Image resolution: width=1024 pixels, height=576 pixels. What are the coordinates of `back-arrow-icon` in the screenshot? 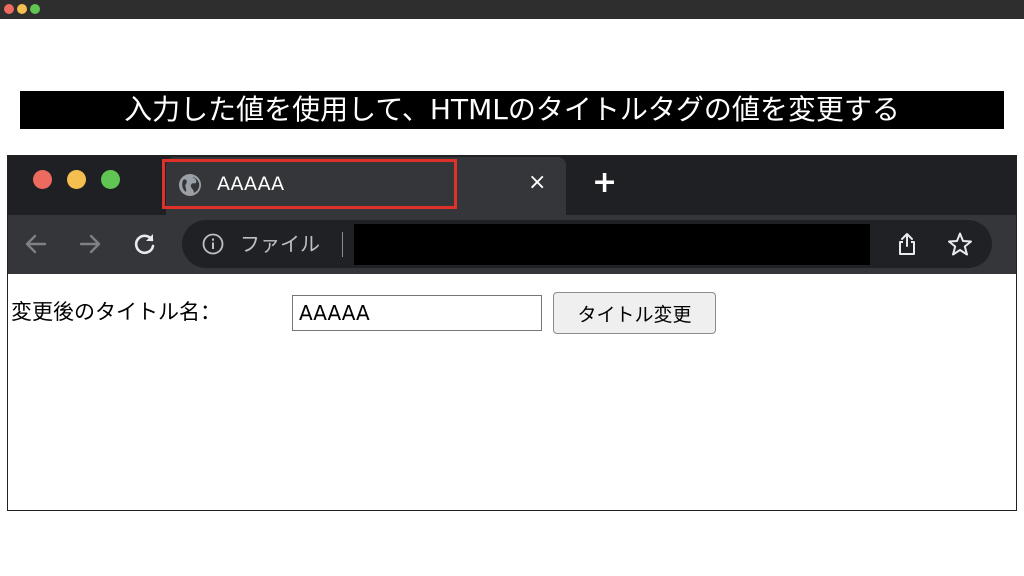 It's located at (36, 246).